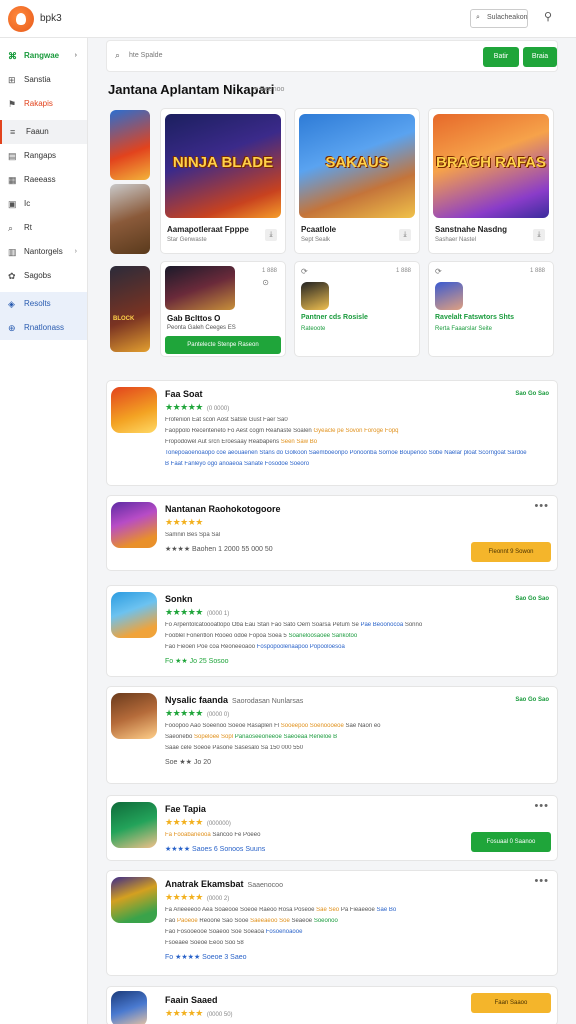  I want to click on small-app-card: ⟳ Pantner cds Rosisle Rateoote 1 888, so click(357, 309).